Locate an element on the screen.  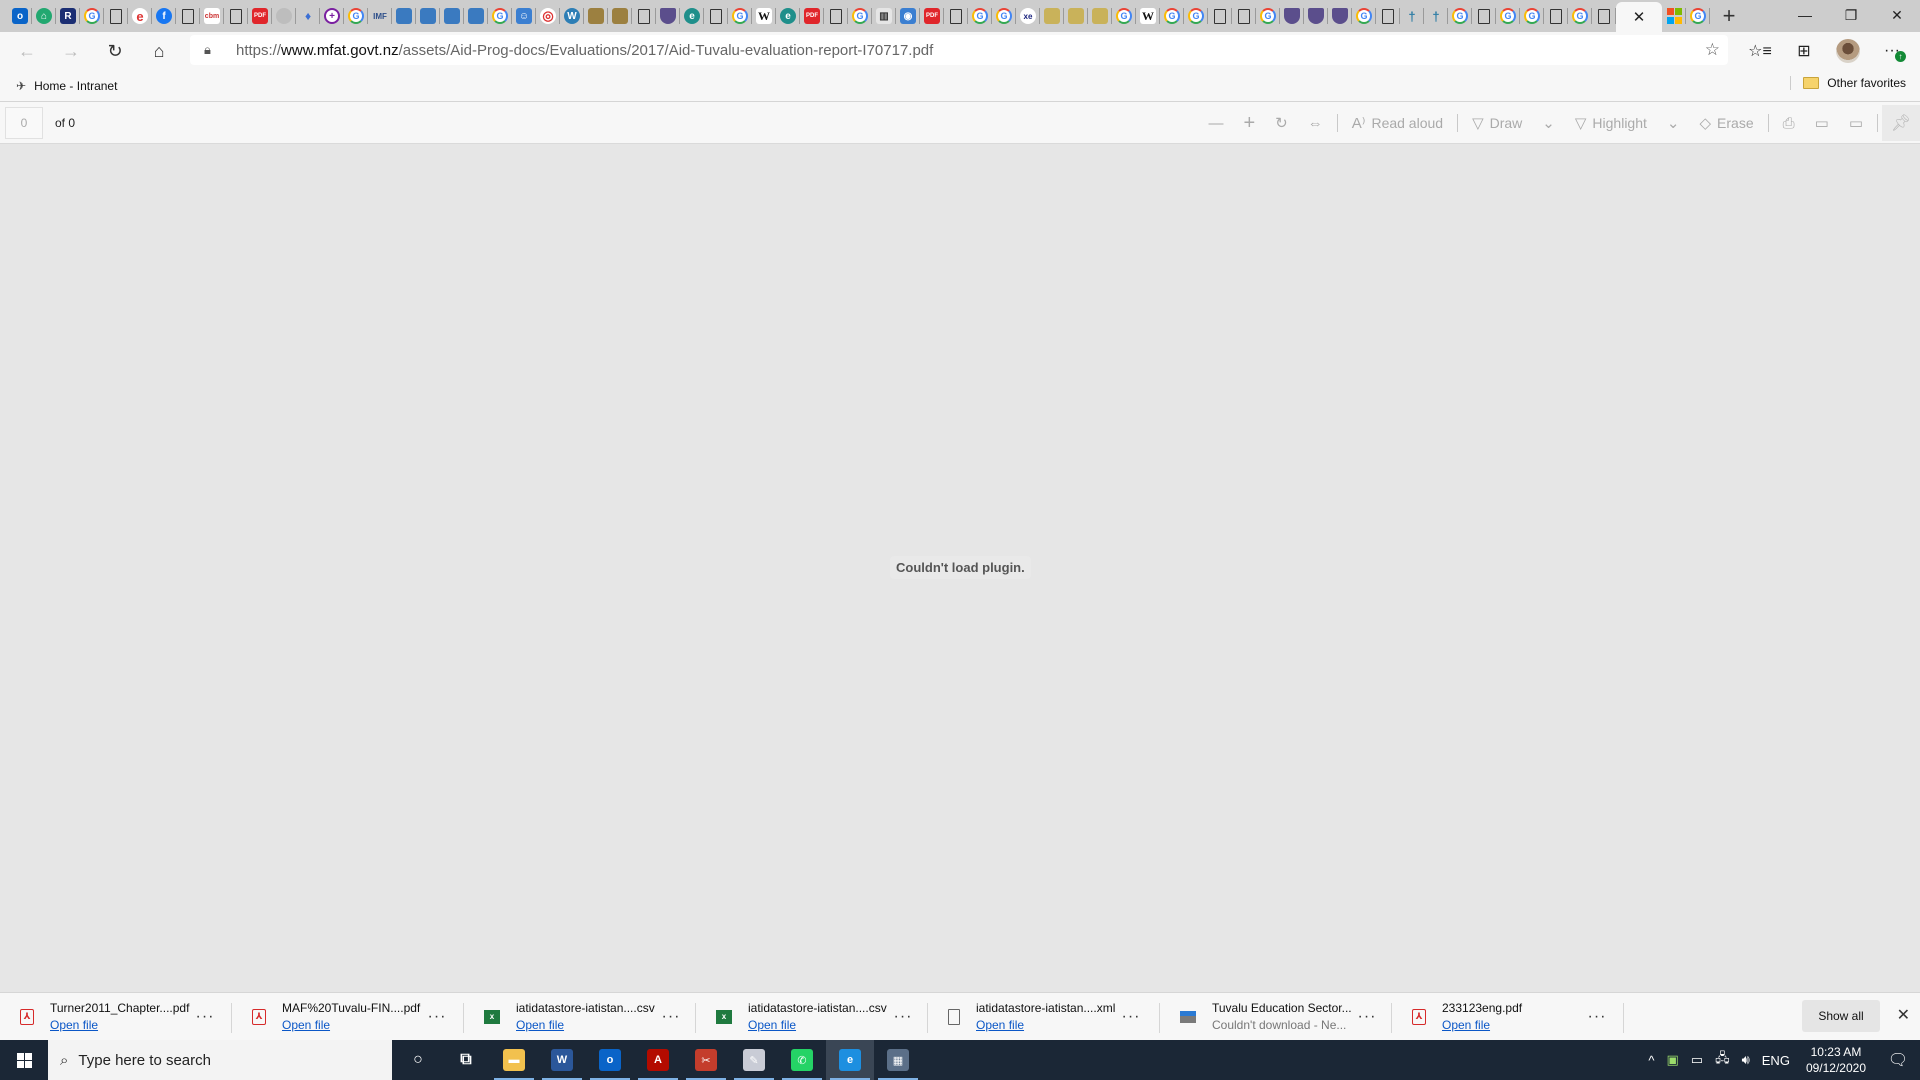
save-as-button: ▭ is located at coordinates (1856, 123).